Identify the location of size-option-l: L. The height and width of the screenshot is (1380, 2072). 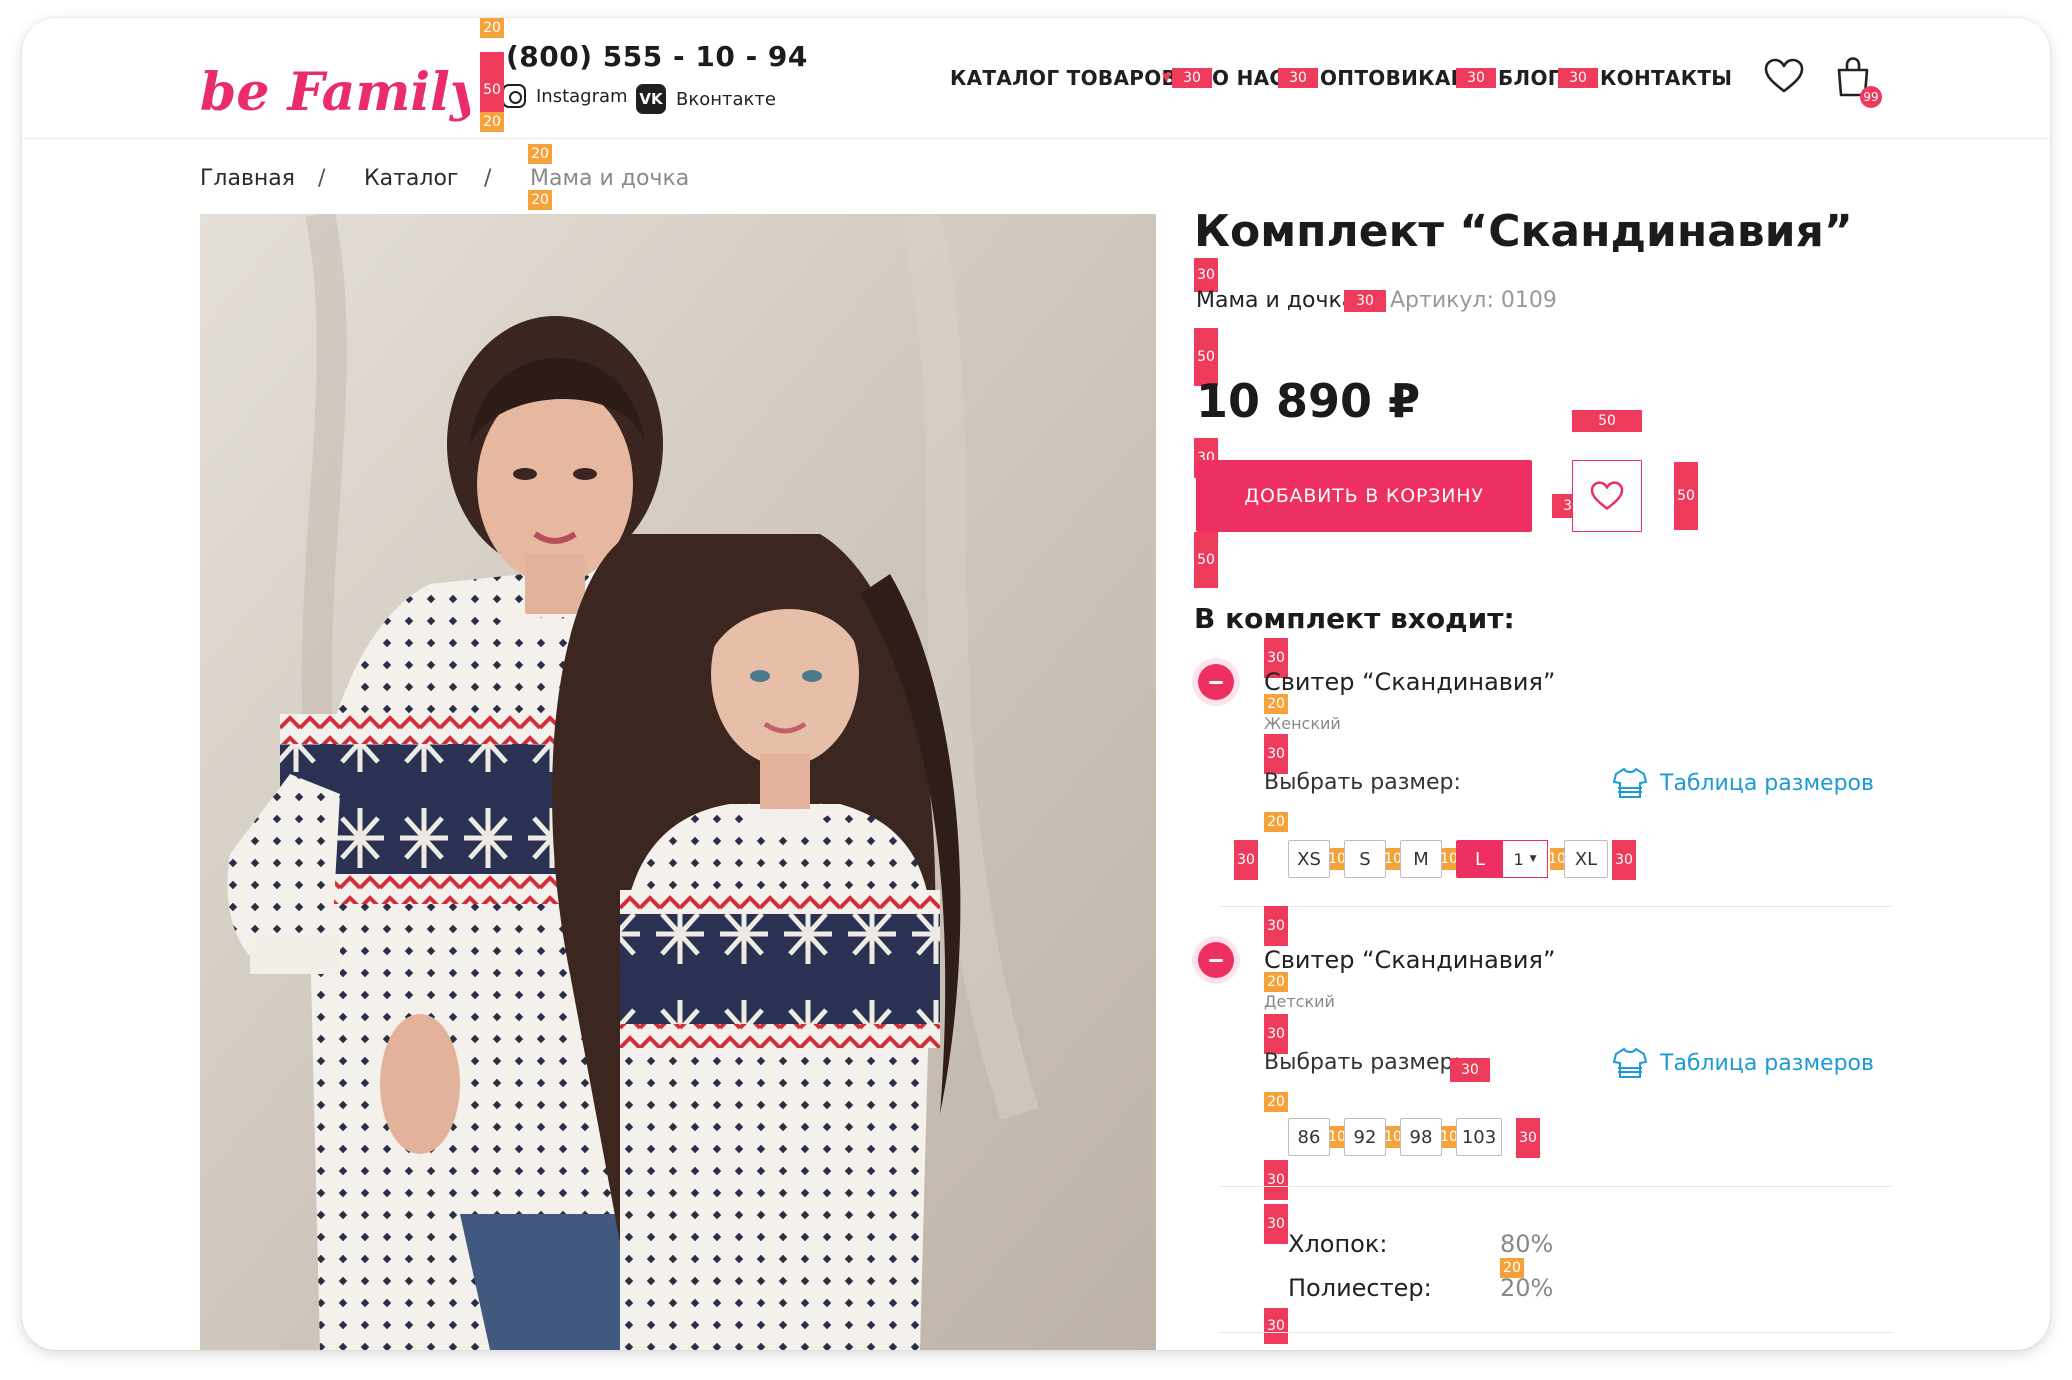
(1480, 859).